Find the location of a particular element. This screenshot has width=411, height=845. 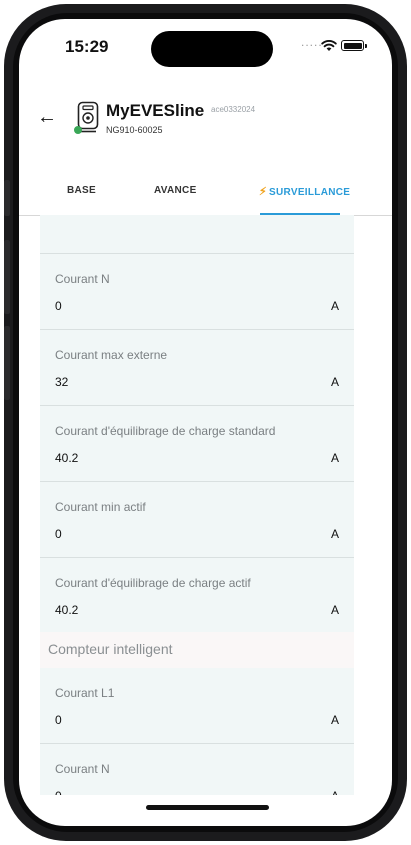

device-id: ace0332024 is located at coordinates (233, 109).